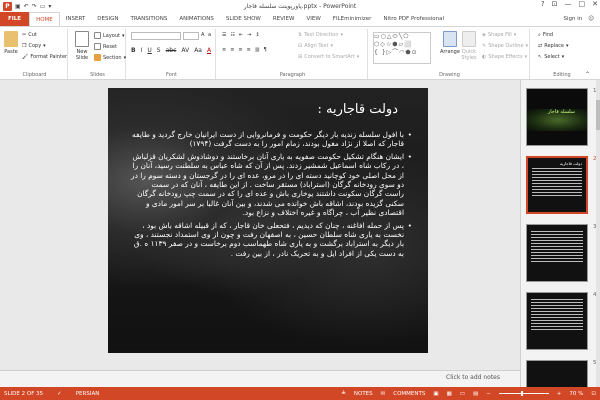 The image size is (600, 400). Describe the element at coordinates (555, 4) in the screenshot. I see `ribbon-display-icon: ⊡` at that location.